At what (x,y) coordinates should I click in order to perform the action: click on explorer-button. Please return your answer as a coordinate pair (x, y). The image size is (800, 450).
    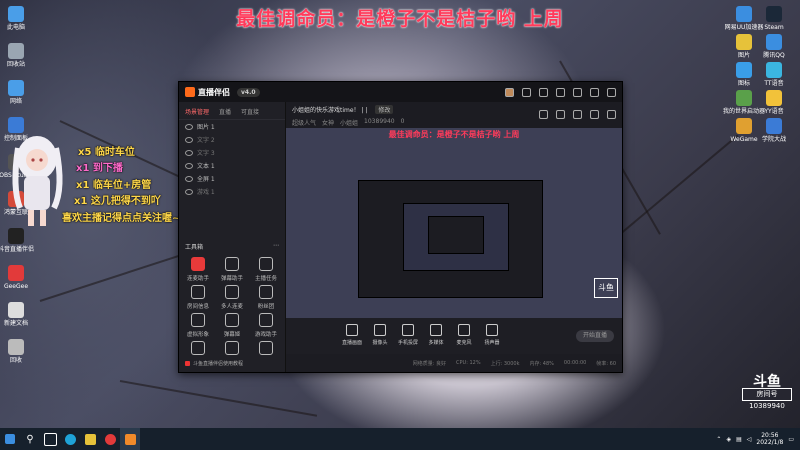
    Looking at the image, I should click on (90, 439).